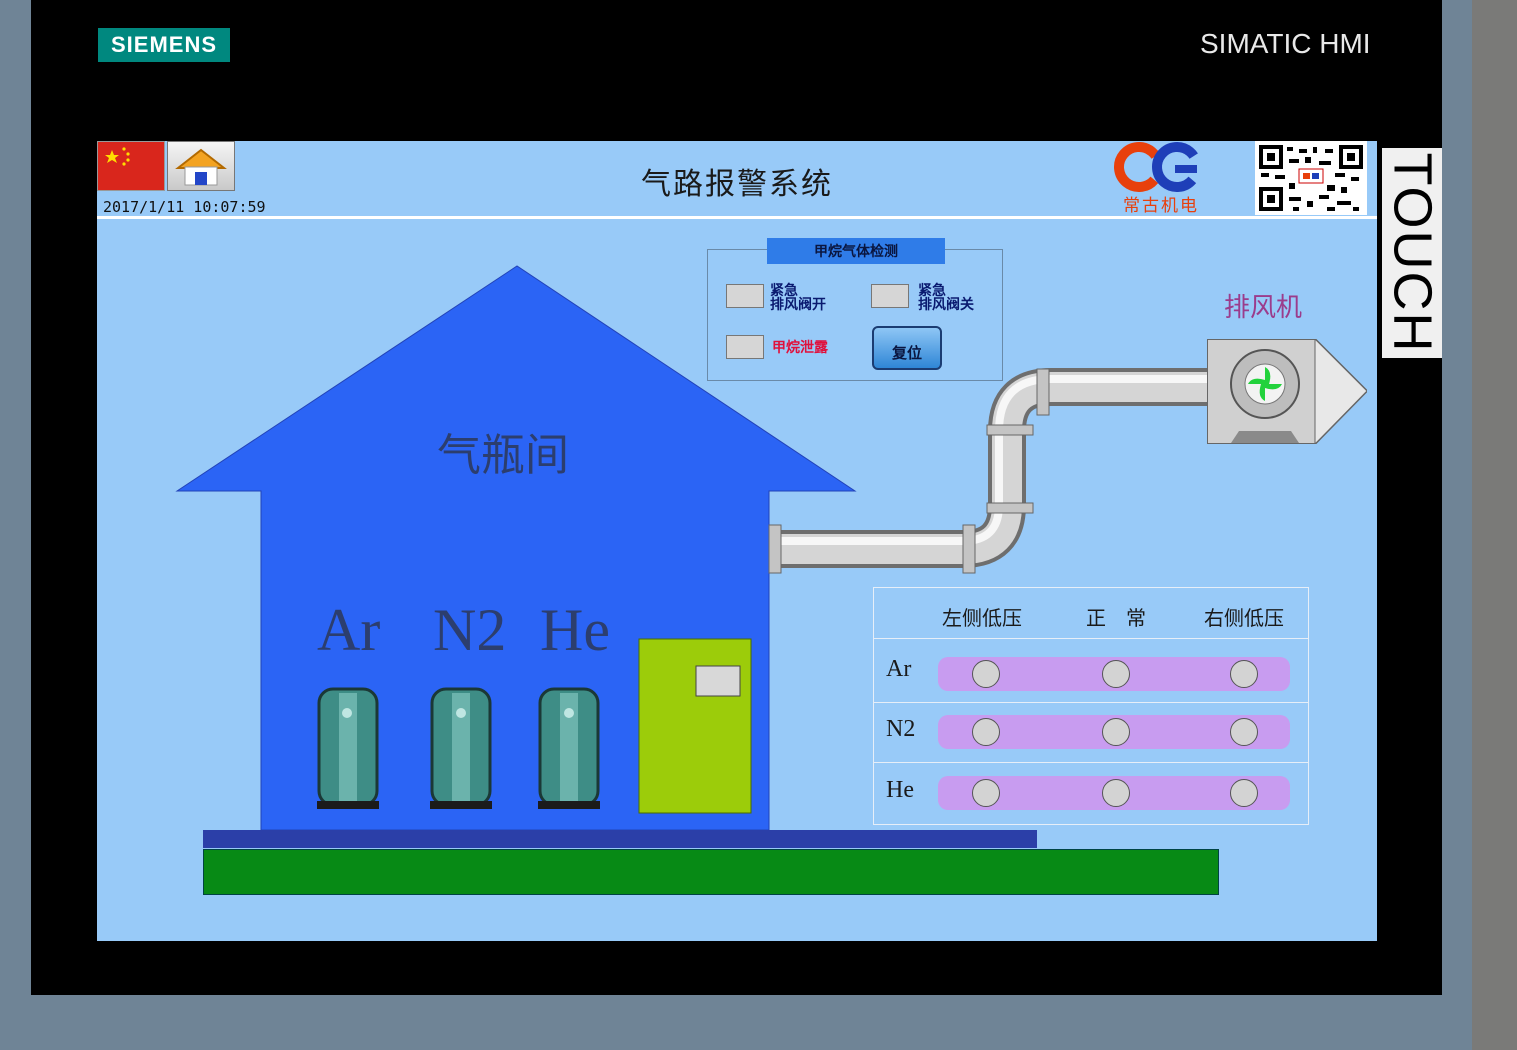 The height and width of the screenshot is (1050, 1517). I want to click on he-normal-lamp, so click(1116, 793).